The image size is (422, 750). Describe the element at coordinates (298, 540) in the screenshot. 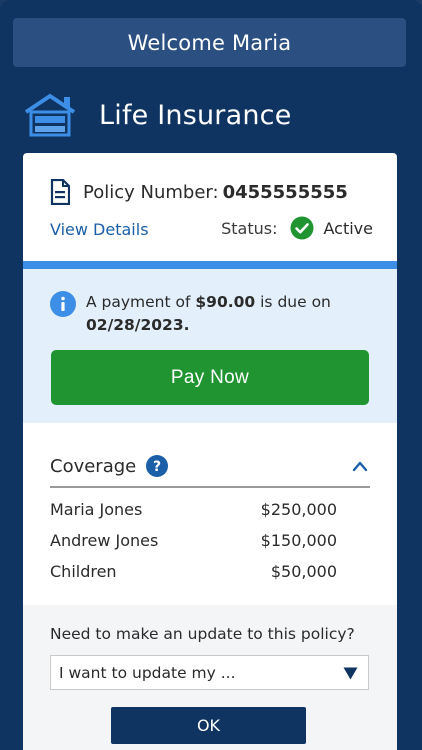

I see `coverage-amount: $150,000` at that location.